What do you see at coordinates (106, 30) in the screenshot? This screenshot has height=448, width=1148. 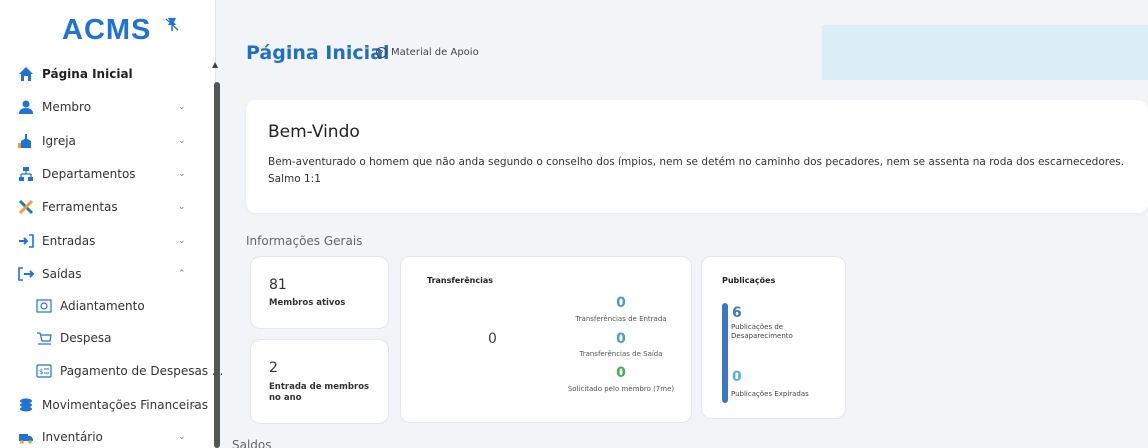 I see `app-logo: ACMS` at bounding box center [106, 30].